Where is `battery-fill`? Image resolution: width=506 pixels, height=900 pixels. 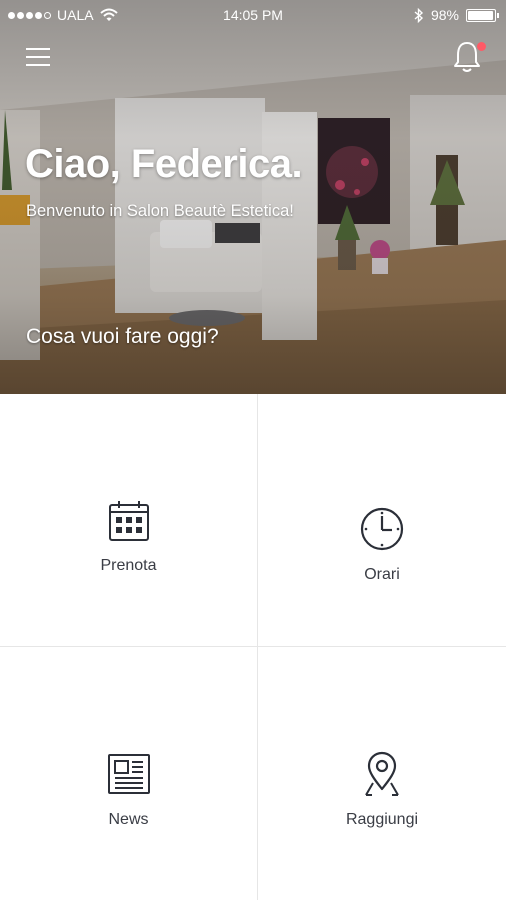
battery-fill is located at coordinates (481, 15).